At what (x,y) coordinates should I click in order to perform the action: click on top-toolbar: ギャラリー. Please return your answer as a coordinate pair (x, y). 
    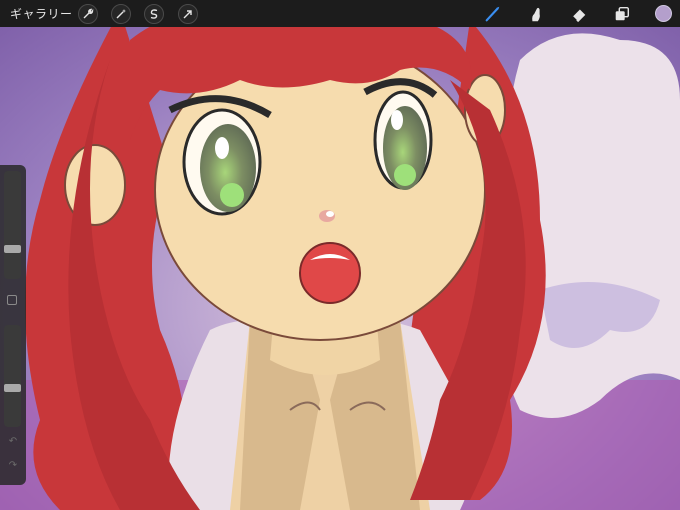
    Looking at the image, I should click on (340, 13).